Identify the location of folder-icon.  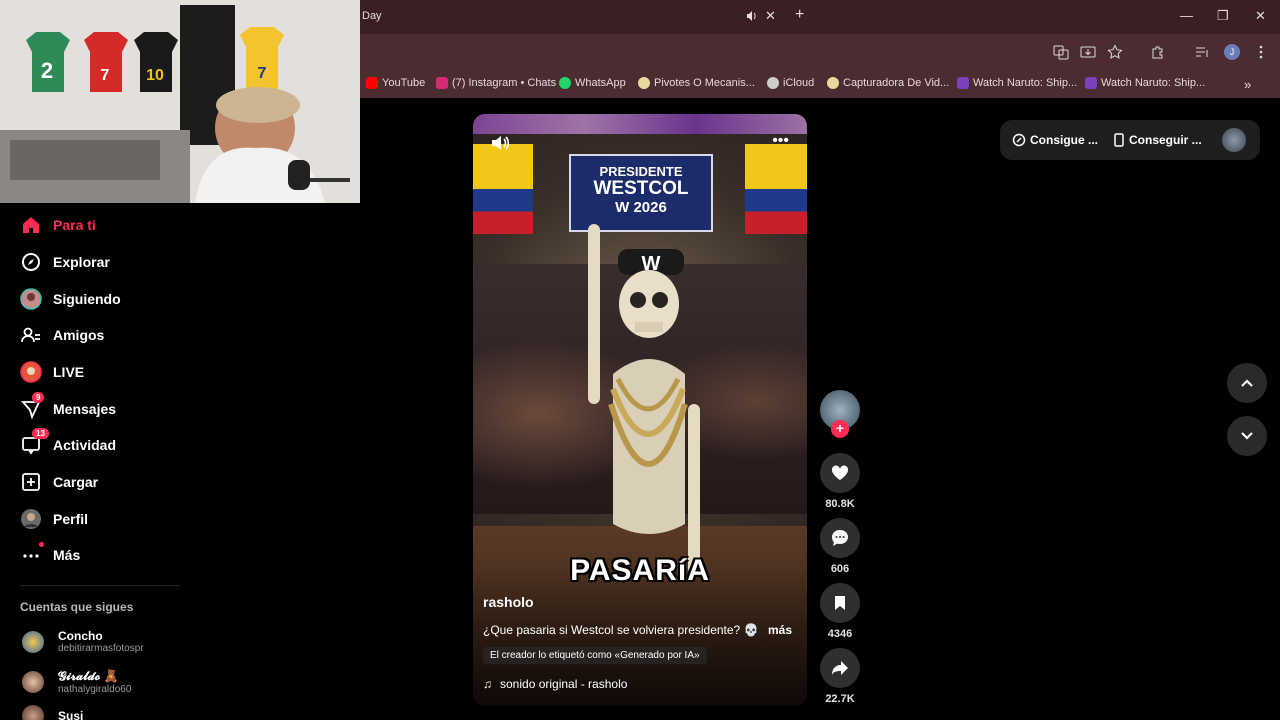
(1091, 83).